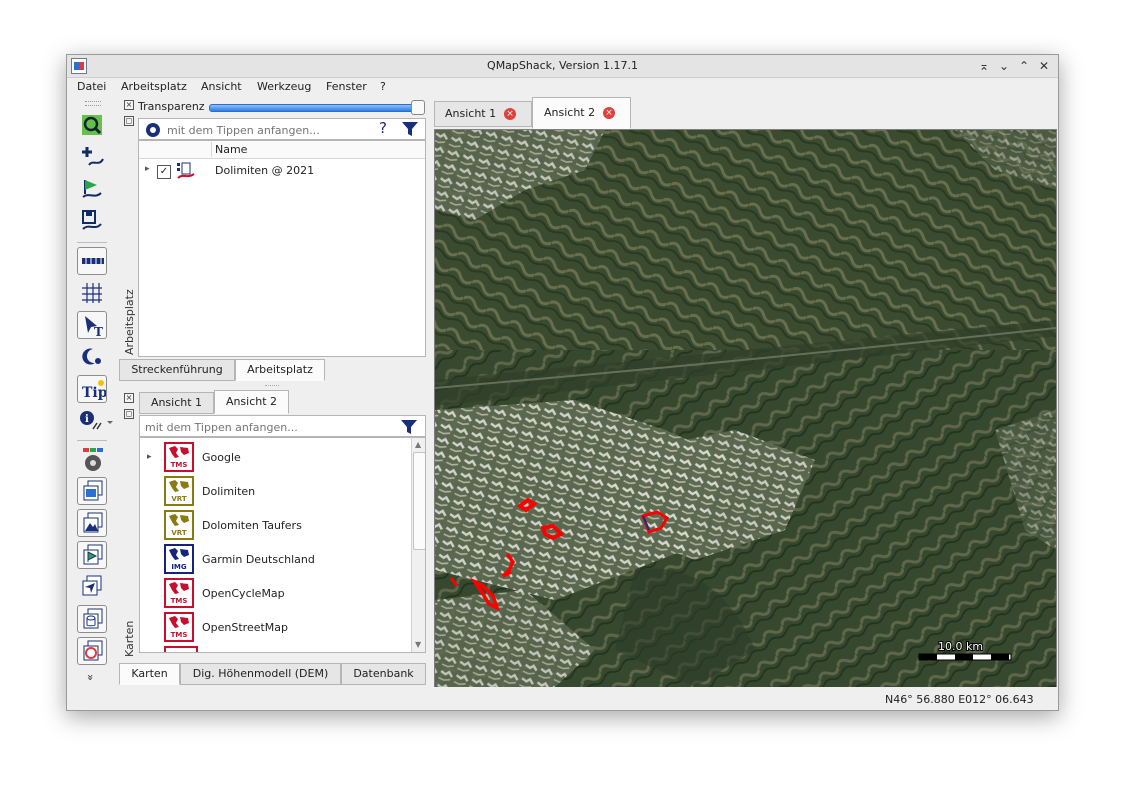 Image resolution: width=1124 pixels, height=788 pixels. I want to click on tree-item-label: Dolimiten @ 2021, so click(265, 170).